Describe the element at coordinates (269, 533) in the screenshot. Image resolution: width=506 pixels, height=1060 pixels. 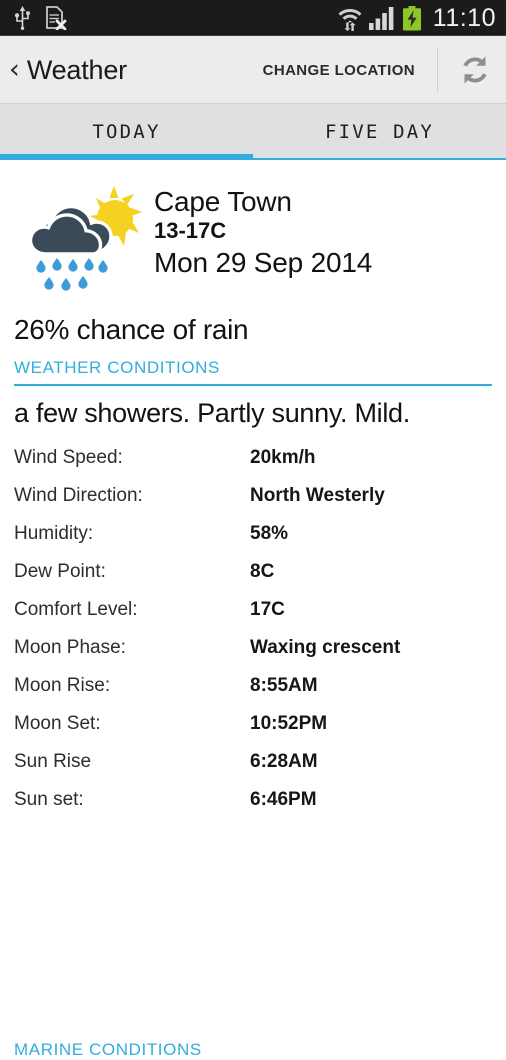
I see `detail-value: 58%` at that location.